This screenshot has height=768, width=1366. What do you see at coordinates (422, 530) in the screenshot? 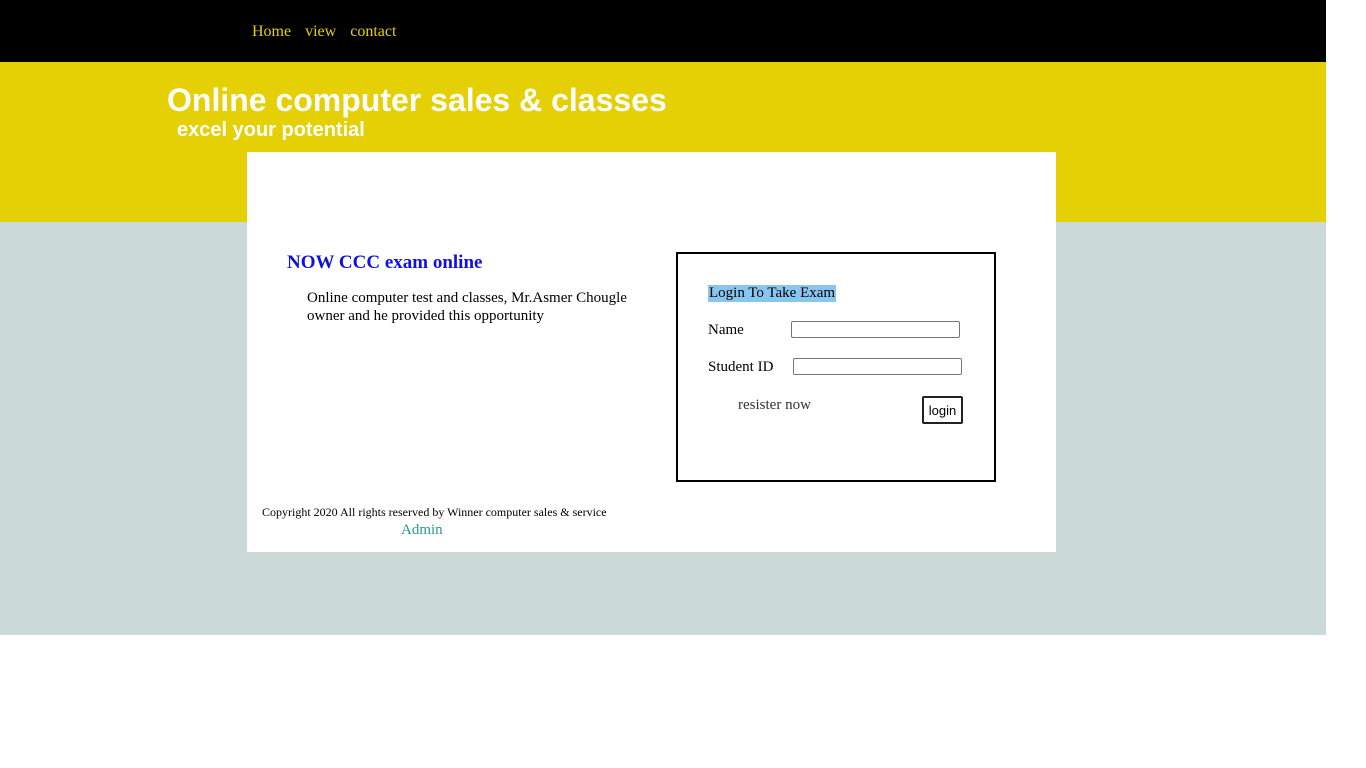
I see `admin-link: Admin` at bounding box center [422, 530].